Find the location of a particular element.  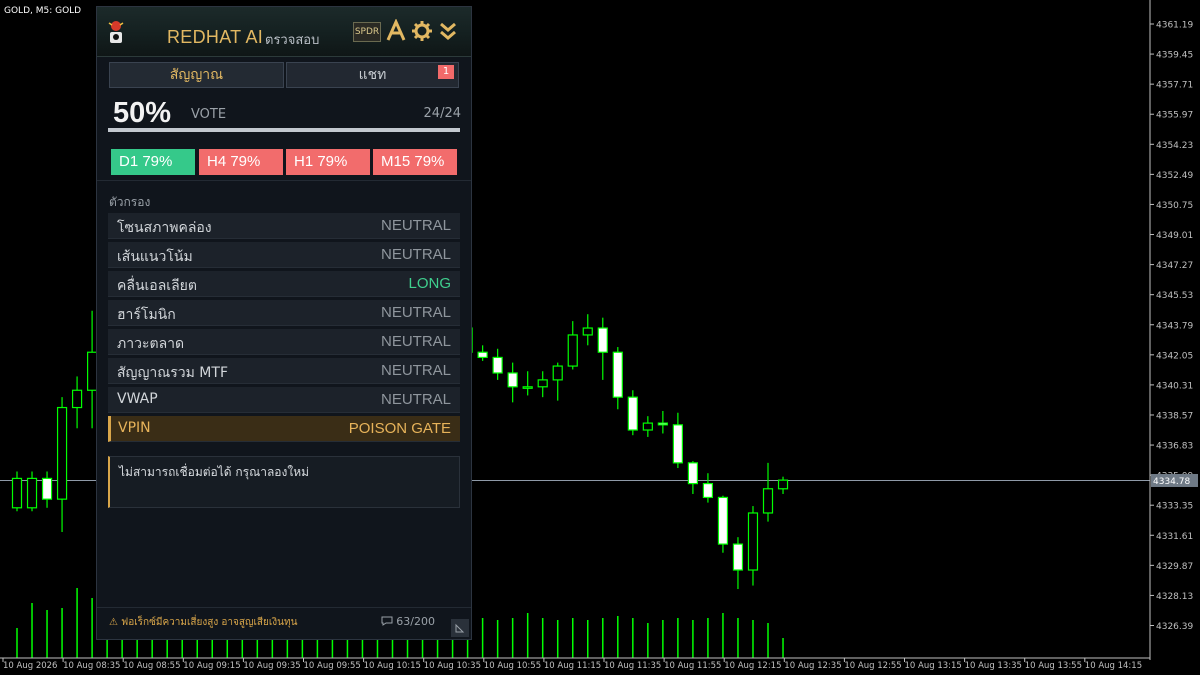

price-tick-label: 4352.49 is located at coordinates (1174, 176).